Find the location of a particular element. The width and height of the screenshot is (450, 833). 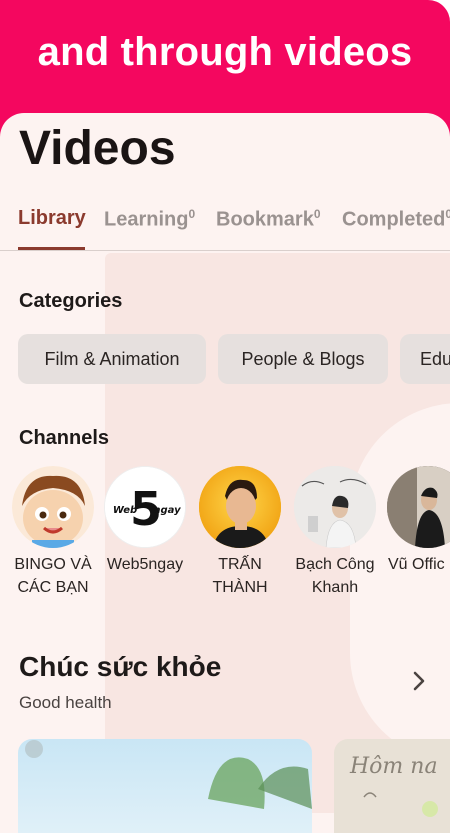

tab-bar: Library Learning0 Bookmark0 Completed0 is located at coordinates (225, 229).